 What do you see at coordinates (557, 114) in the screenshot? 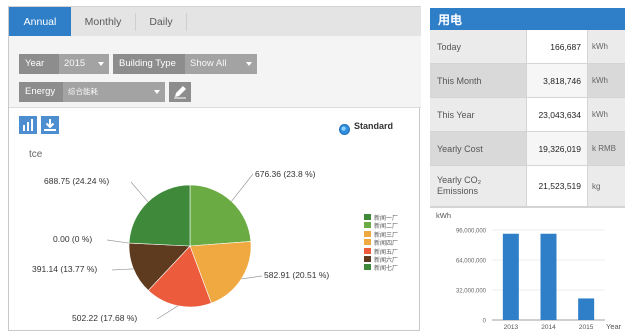
I see `row-value: 23,043,634` at bounding box center [557, 114].